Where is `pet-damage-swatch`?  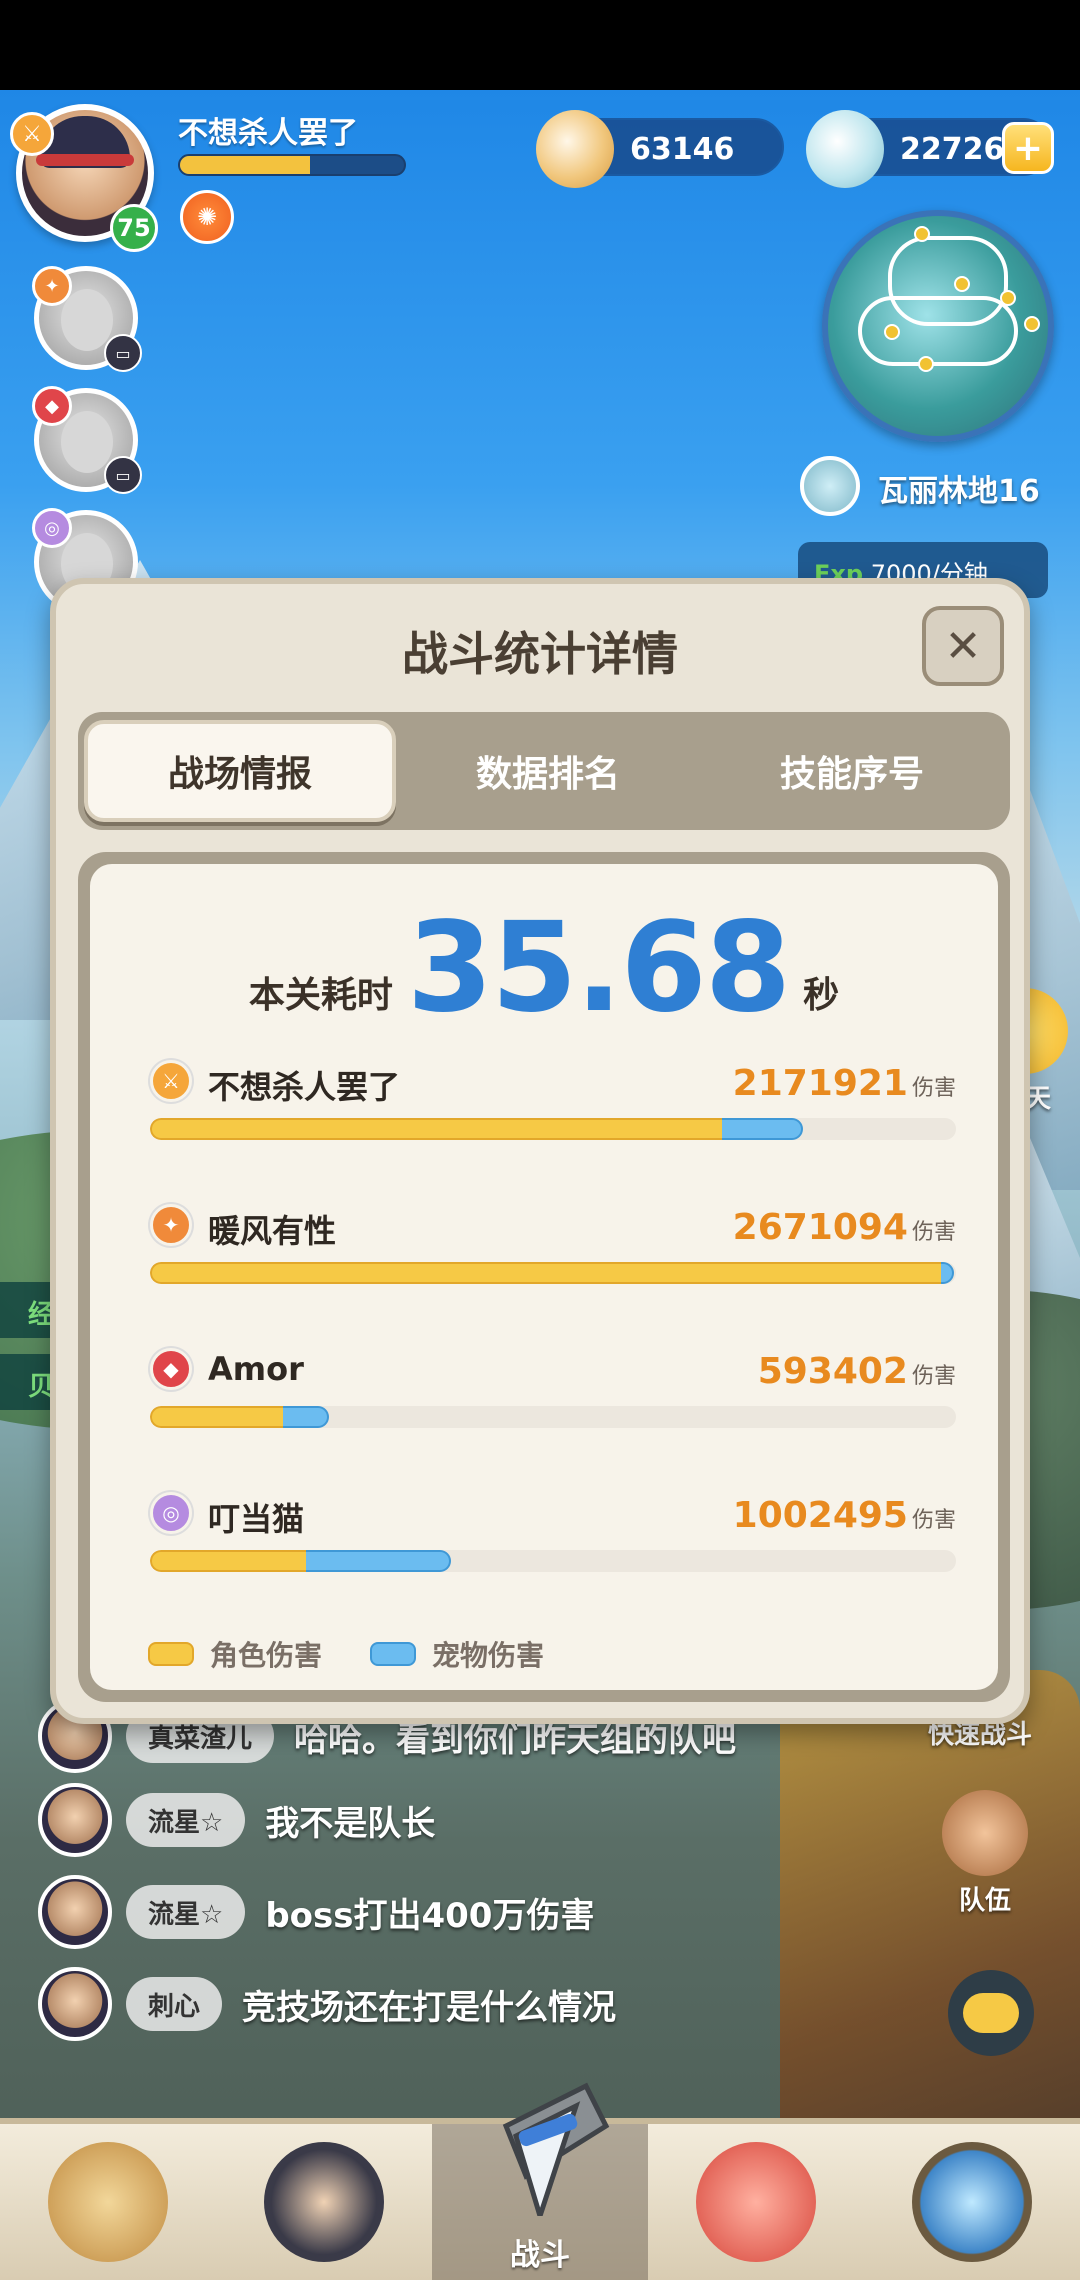 pet-damage-swatch is located at coordinates (393, 1654).